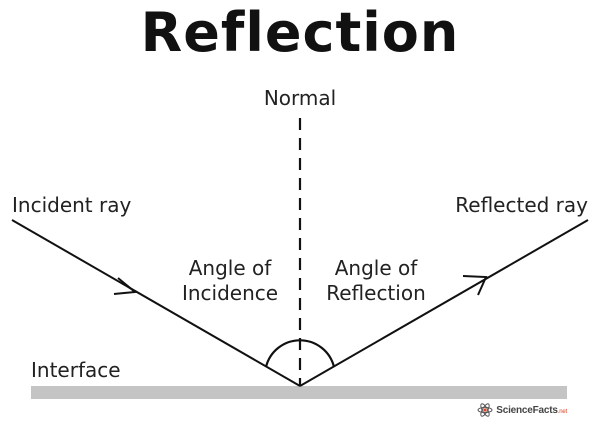 This screenshot has width=600, height=429. What do you see at coordinates (562, 411) in the screenshot?
I see `logo-suffix: .net` at bounding box center [562, 411].